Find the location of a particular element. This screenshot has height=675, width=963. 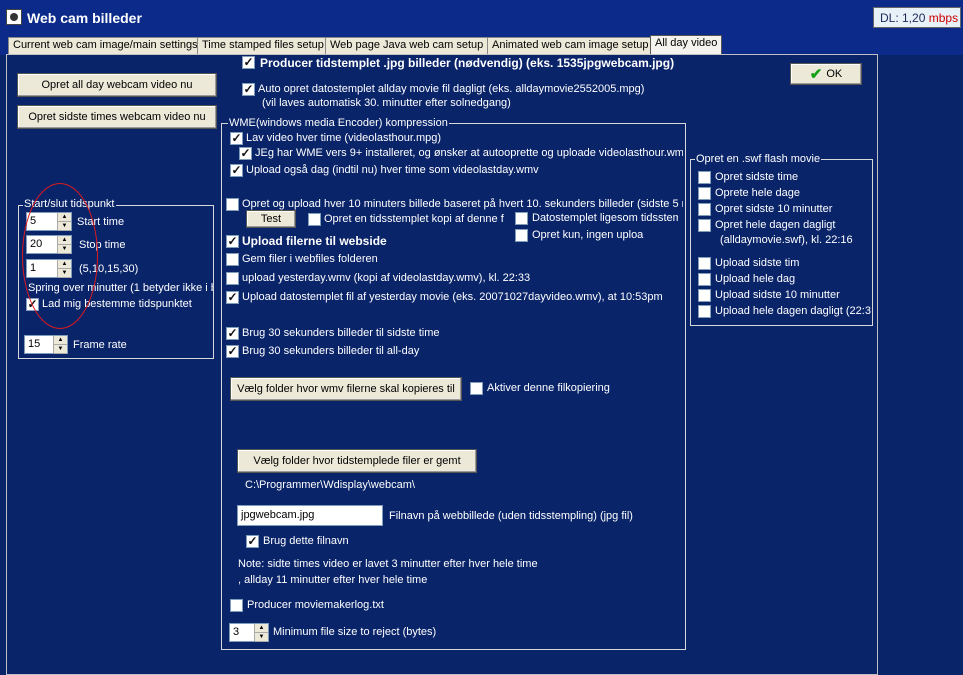

tab-java-web-cam: Web page Java web cam setup is located at coordinates (407, 45).